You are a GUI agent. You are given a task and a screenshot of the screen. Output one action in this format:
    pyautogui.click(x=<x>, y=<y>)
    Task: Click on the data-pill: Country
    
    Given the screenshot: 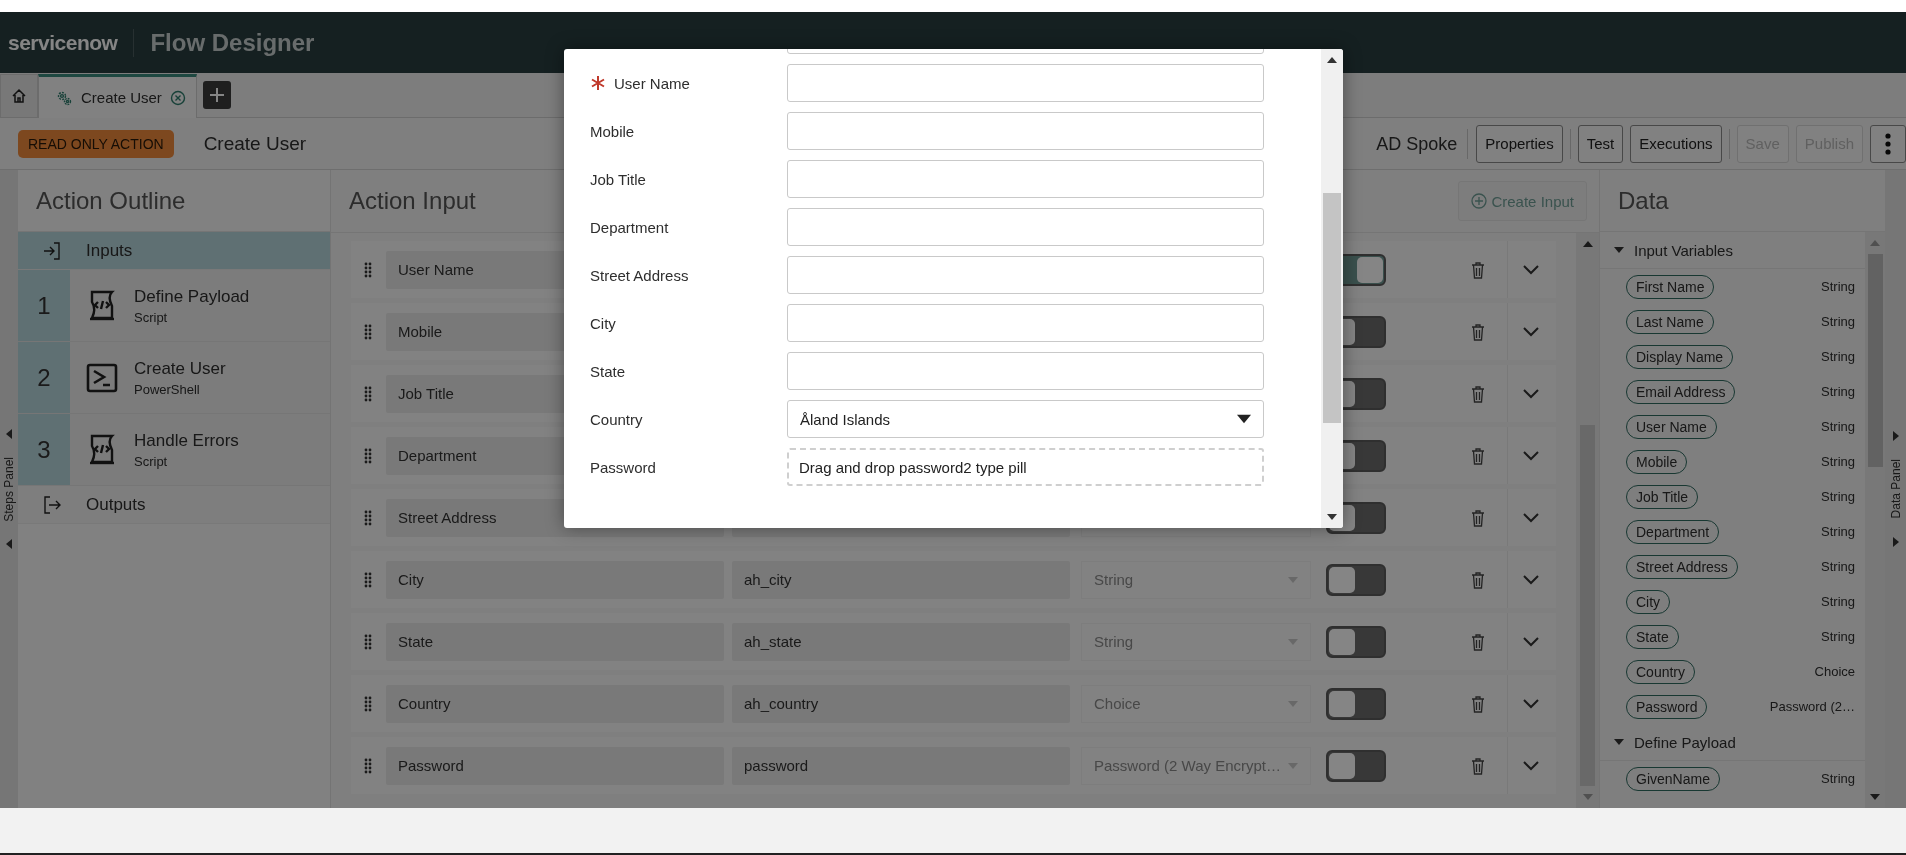 What is the action you would take?
    pyautogui.click(x=1661, y=671)
    